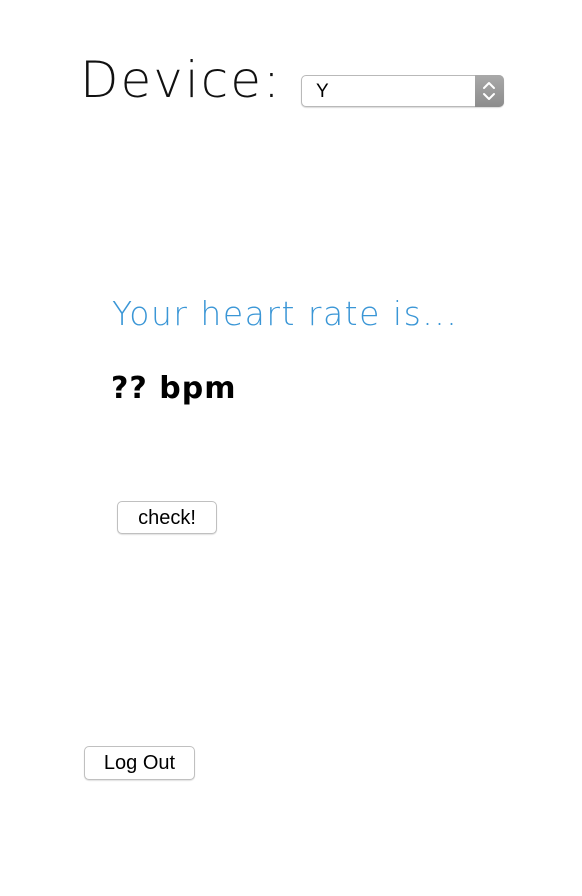 The width and height of the screenshot is (582, 896). I want to click on device-label: Device:, so click(181, 80).